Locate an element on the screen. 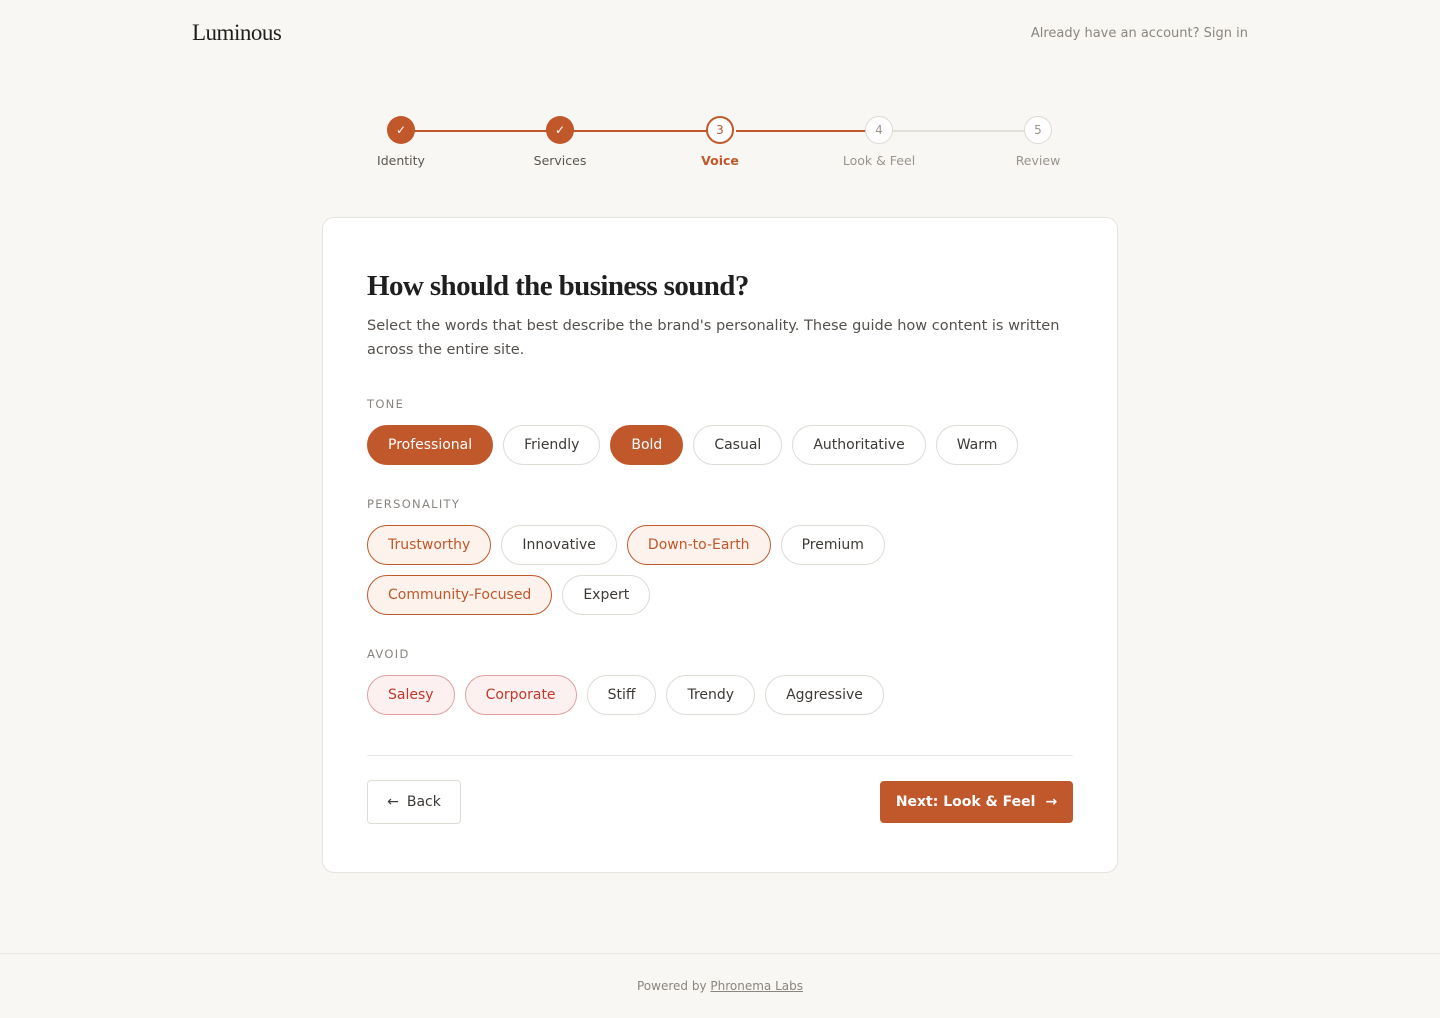 The width and height of the screenshot is (1440, 1018). avoid-chip-corporate: Corporate is located at coordinates (520, 695).